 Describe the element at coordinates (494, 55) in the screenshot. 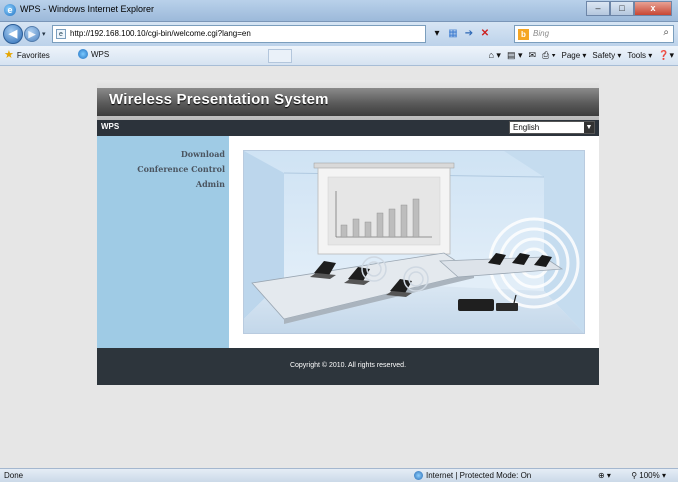

I see `home-icon: ⌂ ▾` at that location.